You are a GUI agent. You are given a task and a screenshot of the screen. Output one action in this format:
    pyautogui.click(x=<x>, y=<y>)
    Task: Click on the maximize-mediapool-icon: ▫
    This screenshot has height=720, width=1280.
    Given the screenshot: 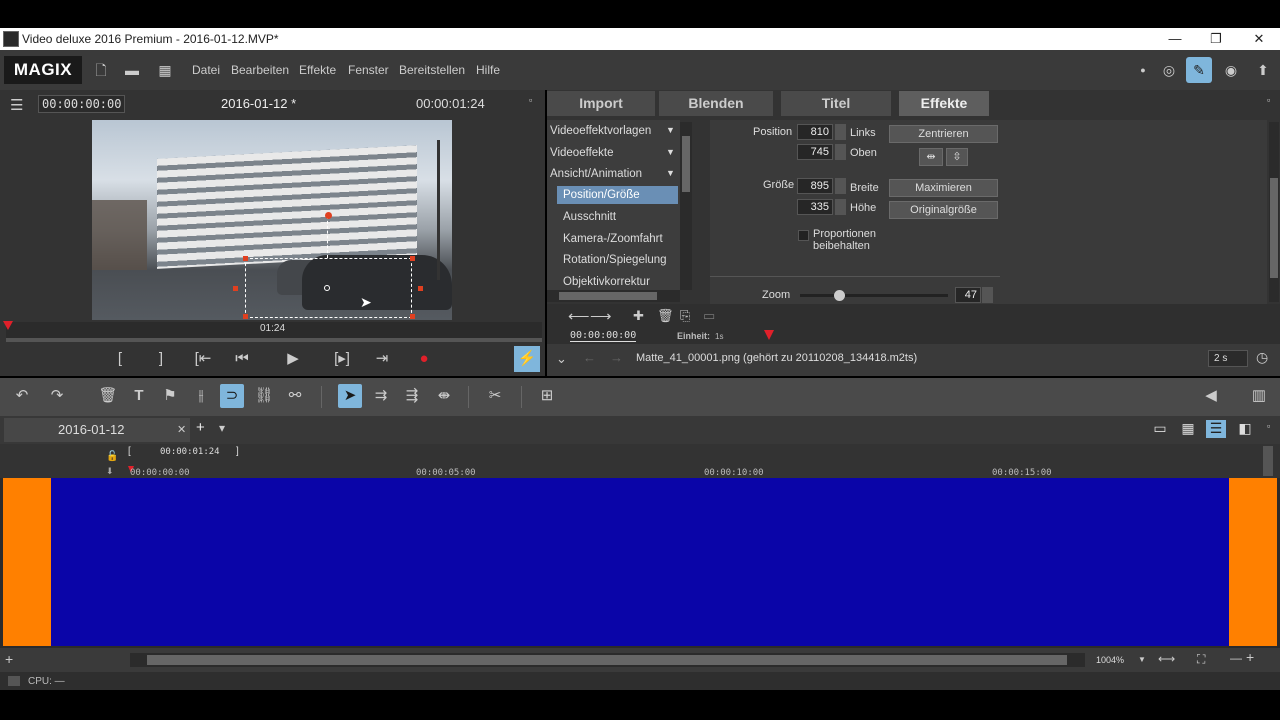 What is the action you would take?
    pyautogui.click(x=1268, y=100)
    